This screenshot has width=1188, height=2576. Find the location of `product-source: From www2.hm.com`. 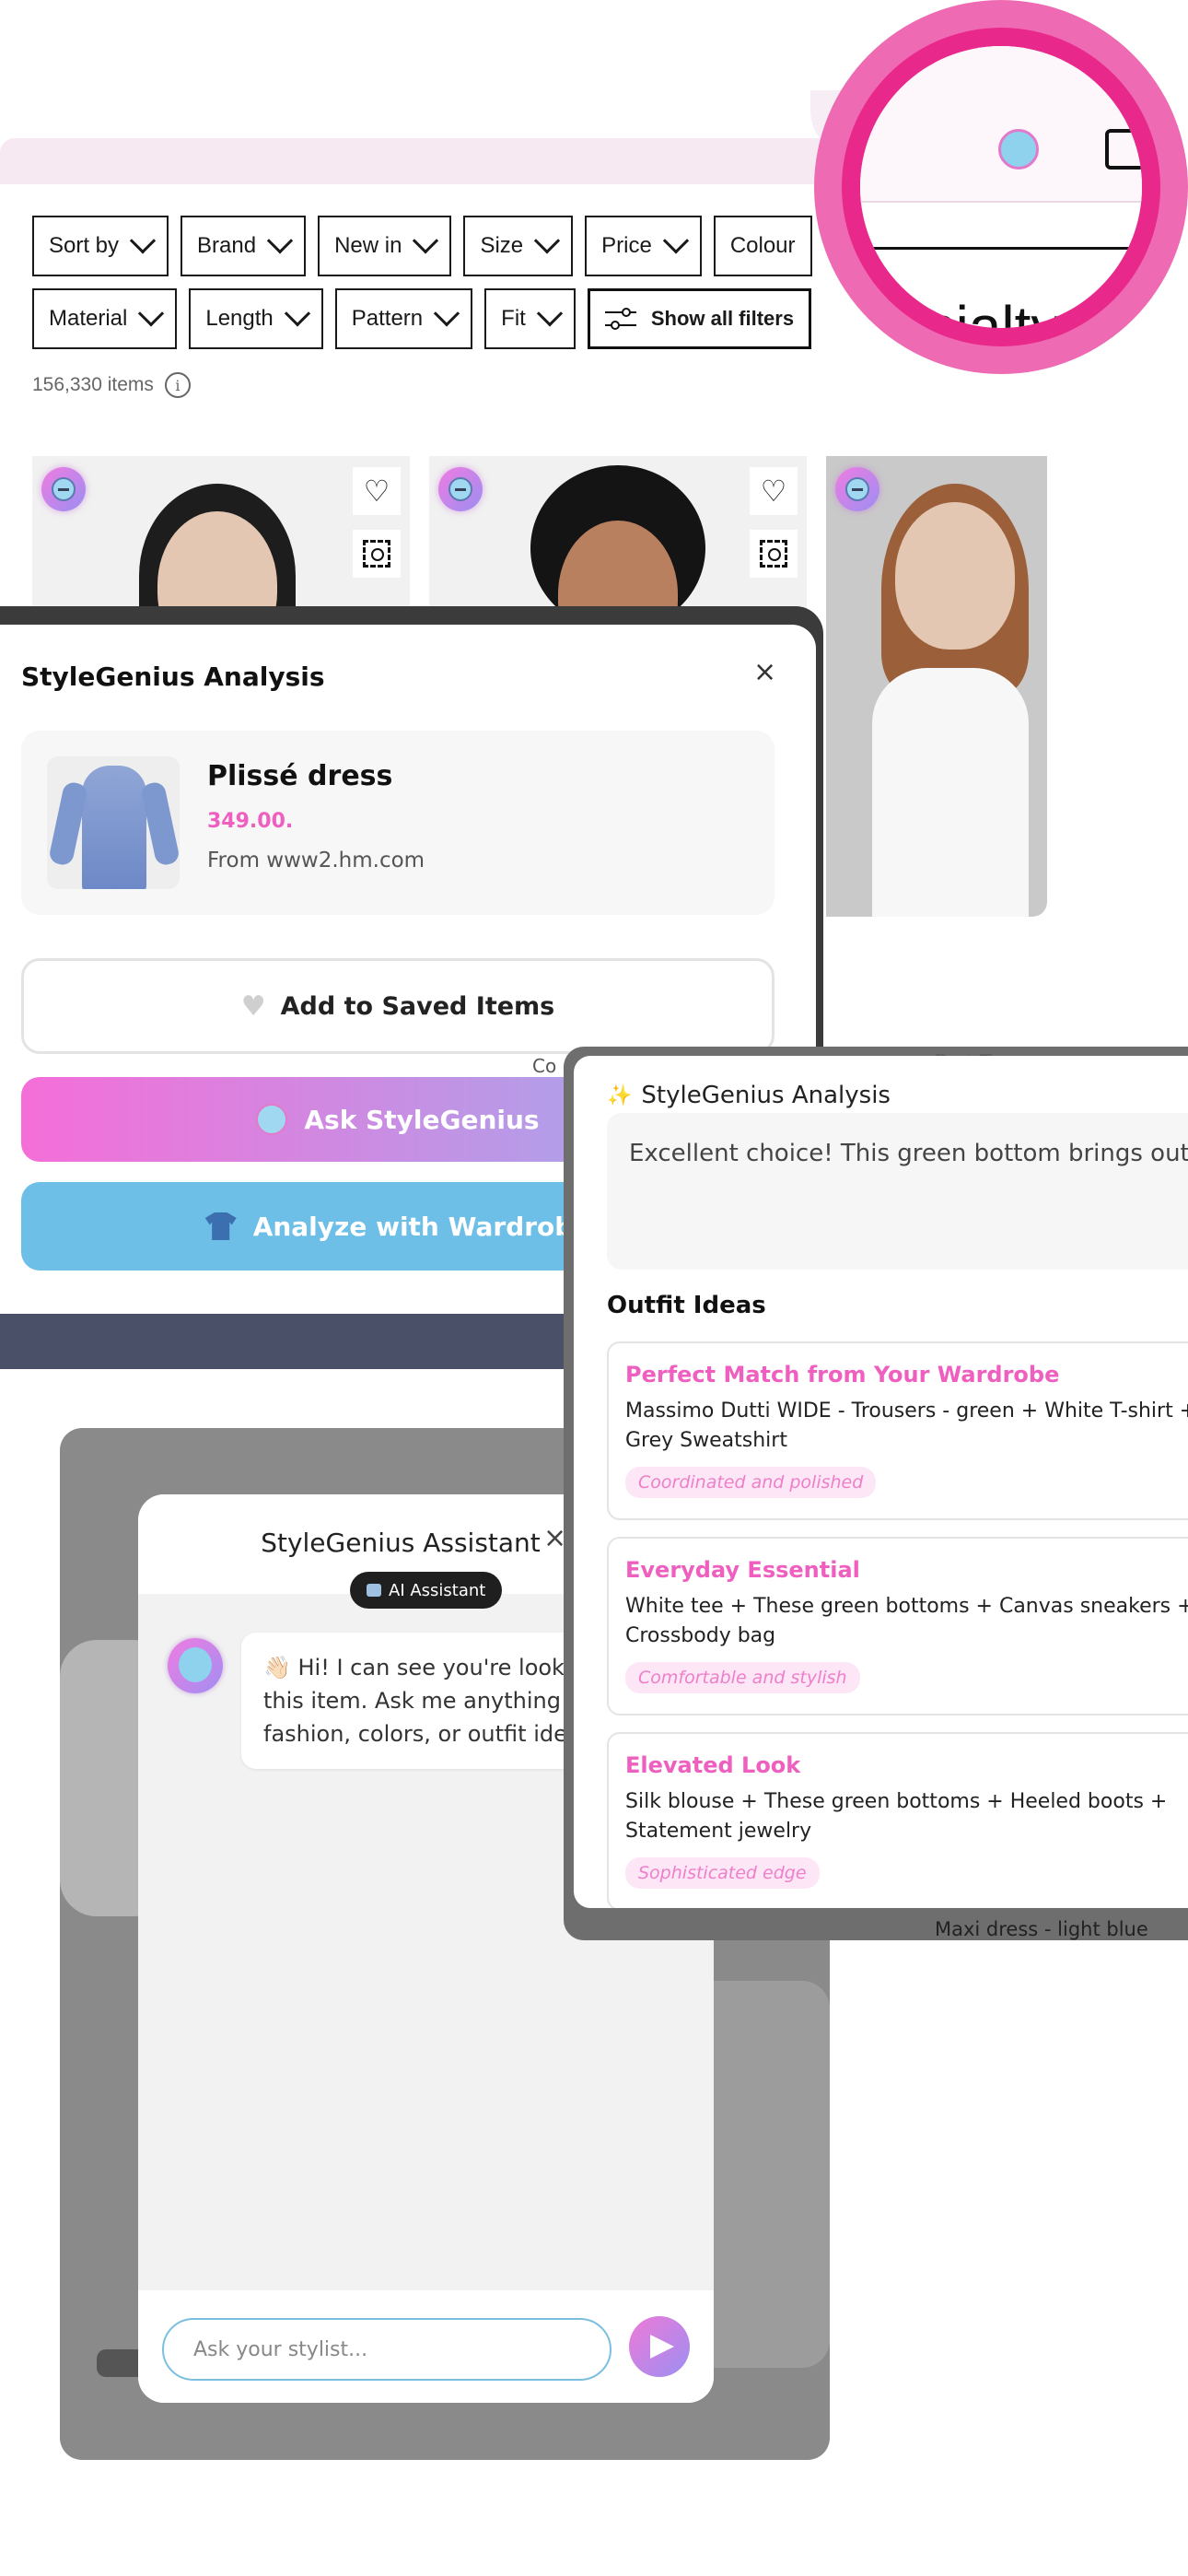

product-source: From www2.hm.com is located at coordinates (316, 860).